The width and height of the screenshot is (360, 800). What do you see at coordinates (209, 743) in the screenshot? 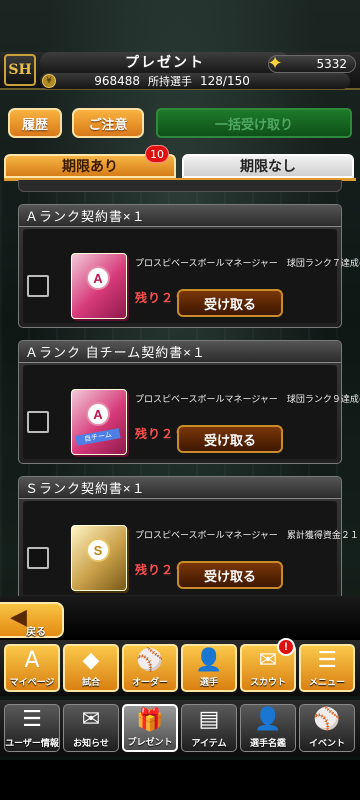
I see `nav-label: アイテム` at bounding box center [209, 743].